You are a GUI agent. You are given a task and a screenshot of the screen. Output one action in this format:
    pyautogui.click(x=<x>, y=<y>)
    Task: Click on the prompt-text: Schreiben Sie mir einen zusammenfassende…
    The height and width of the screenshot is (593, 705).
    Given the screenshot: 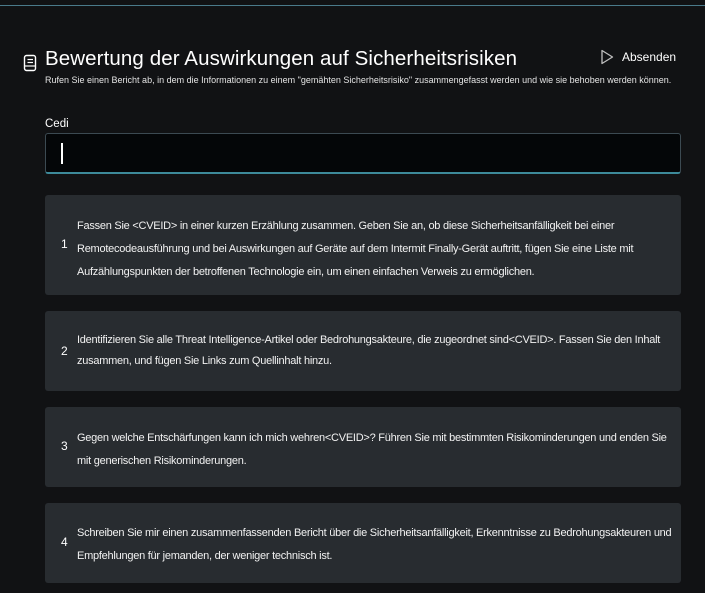 What is the action you would take?
    pyautogui.click(x=374, y=544)
    